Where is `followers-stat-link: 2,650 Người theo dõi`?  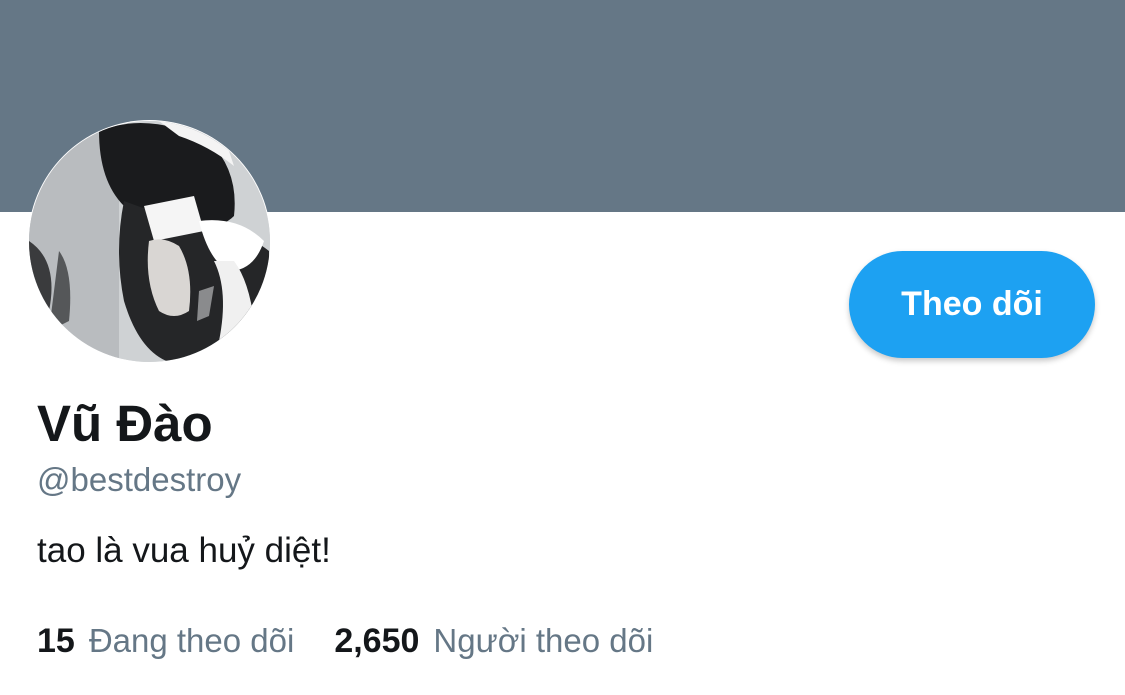
followers-stat-link: 2,650 Người theo dõi is located at coordinates (493, 641).